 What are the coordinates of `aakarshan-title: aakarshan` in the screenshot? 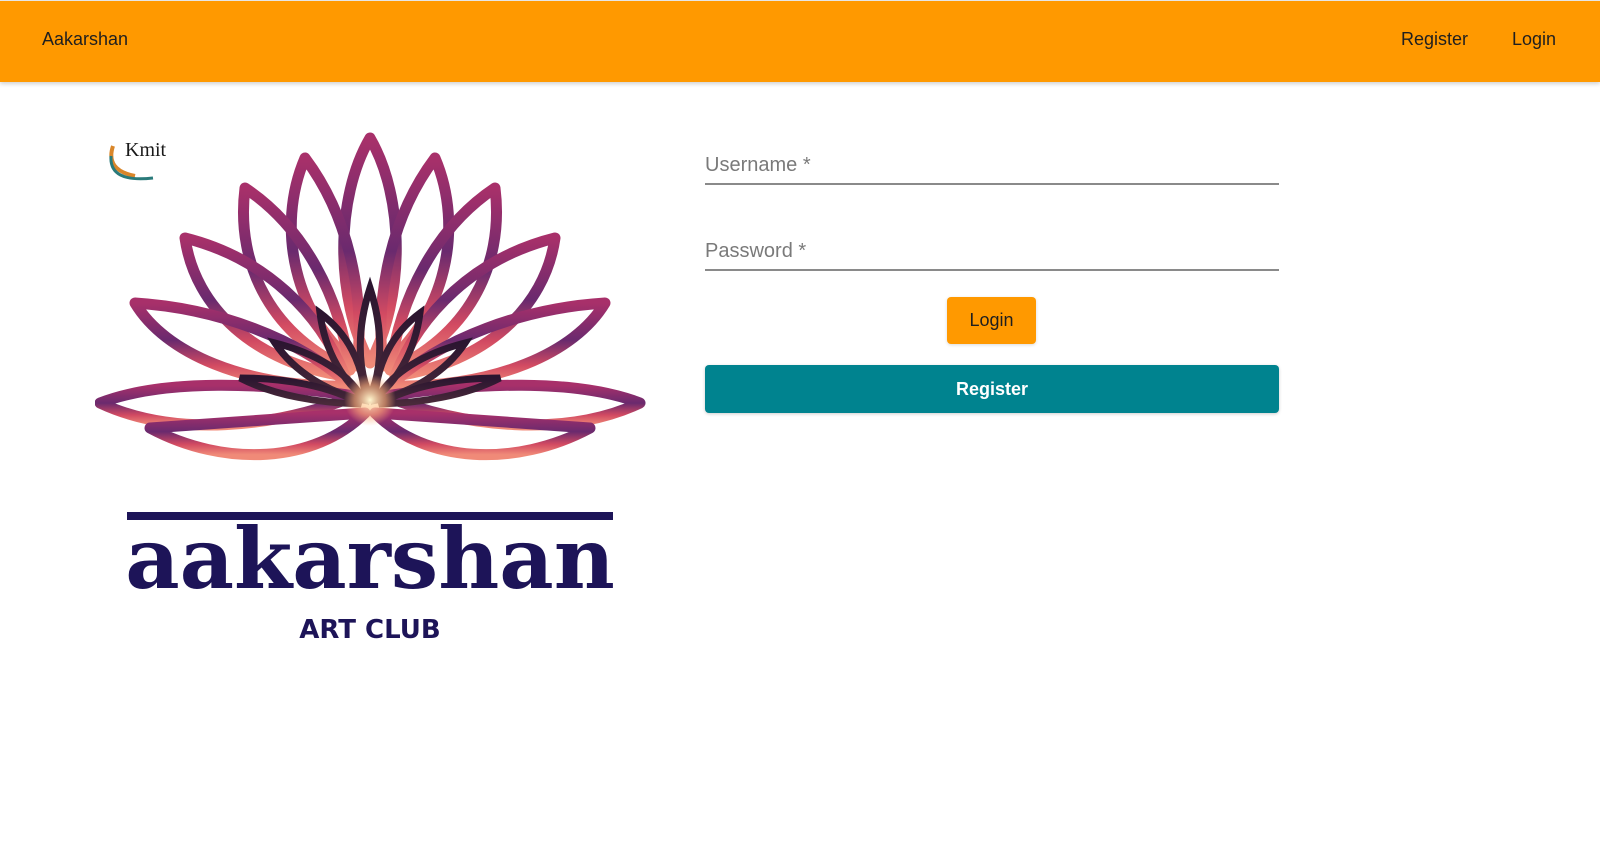 It's located at (370, 558).